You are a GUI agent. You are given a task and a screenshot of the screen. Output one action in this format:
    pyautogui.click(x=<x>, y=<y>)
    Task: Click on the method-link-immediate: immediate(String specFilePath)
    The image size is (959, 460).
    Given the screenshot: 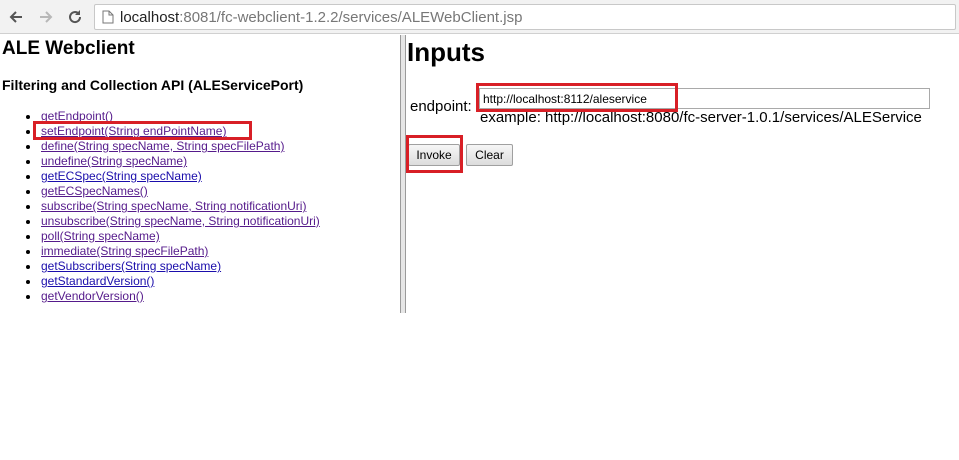 What is the action you would take?
    pyautogui.click(x=124, y=251)
    